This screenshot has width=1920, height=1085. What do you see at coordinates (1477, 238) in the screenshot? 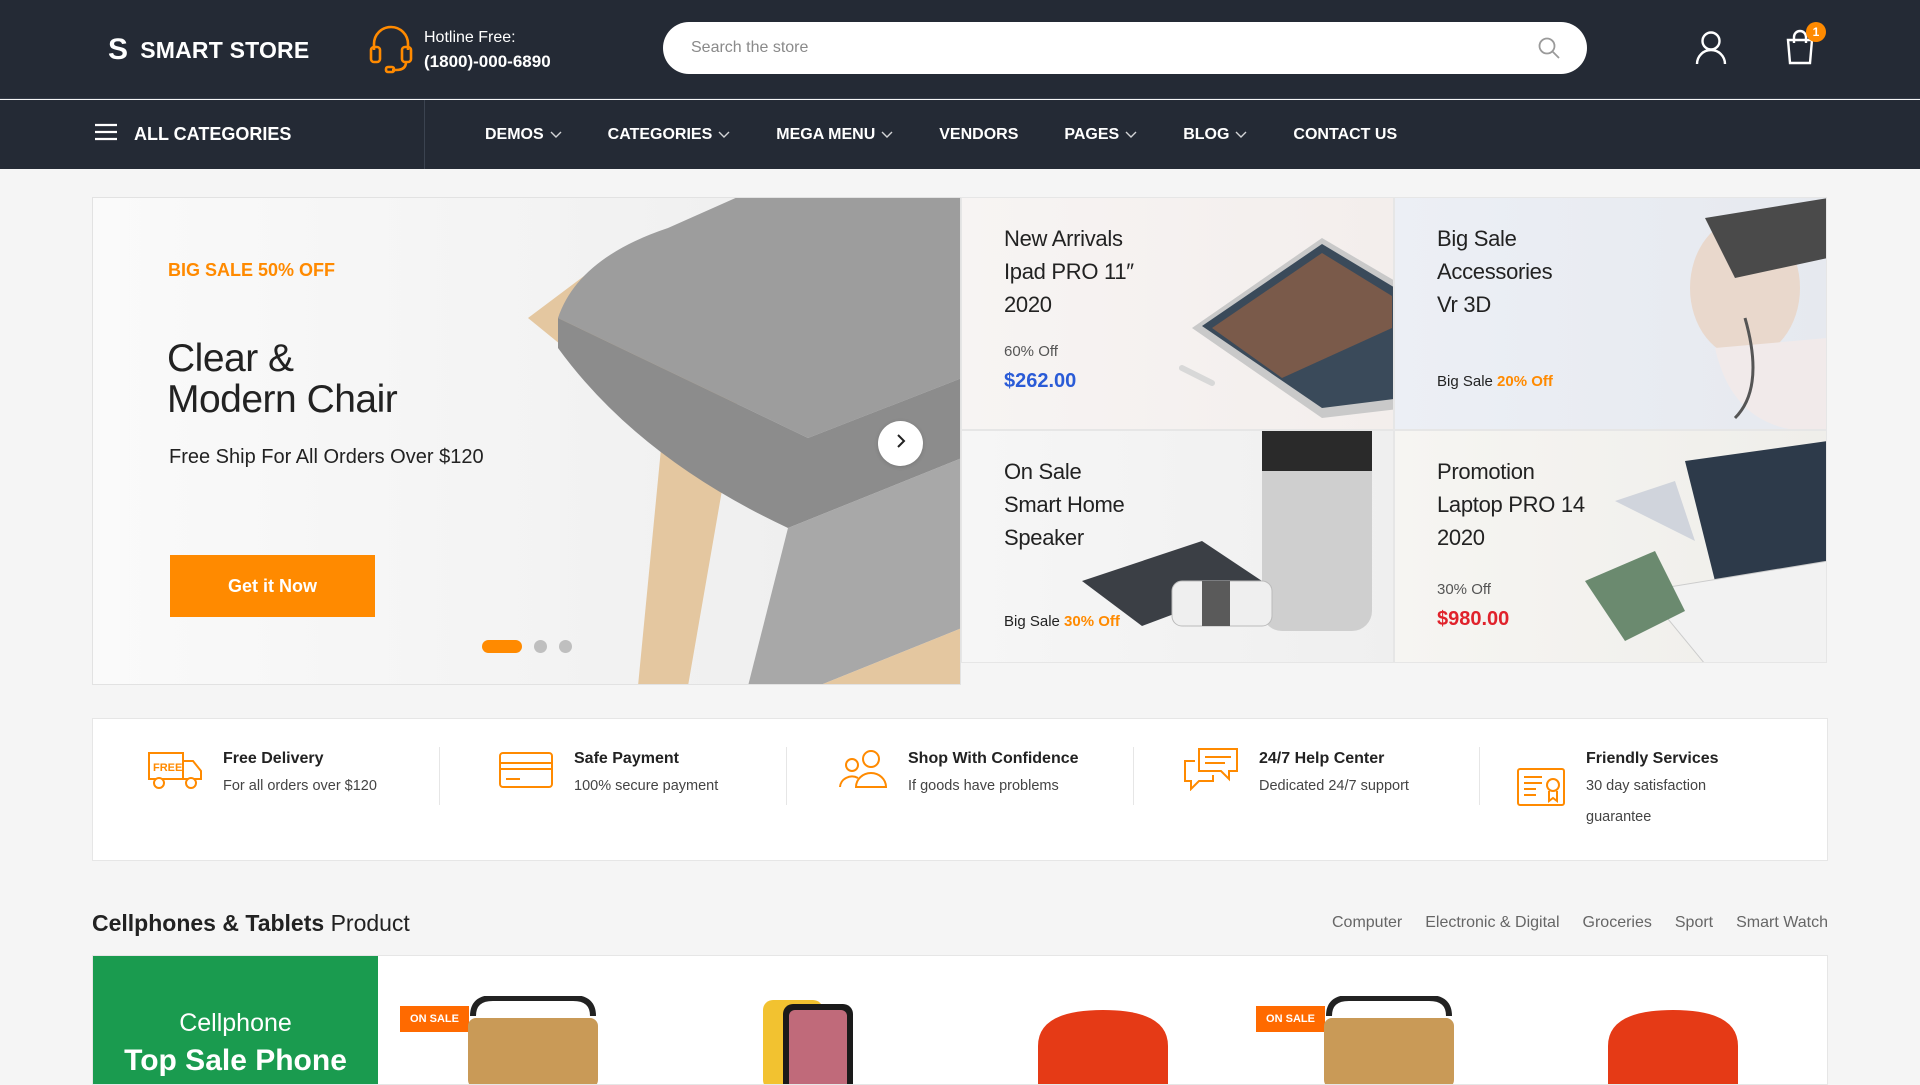
I see `tile-title-line: Big Sale` at bounding box center [1477, 238].